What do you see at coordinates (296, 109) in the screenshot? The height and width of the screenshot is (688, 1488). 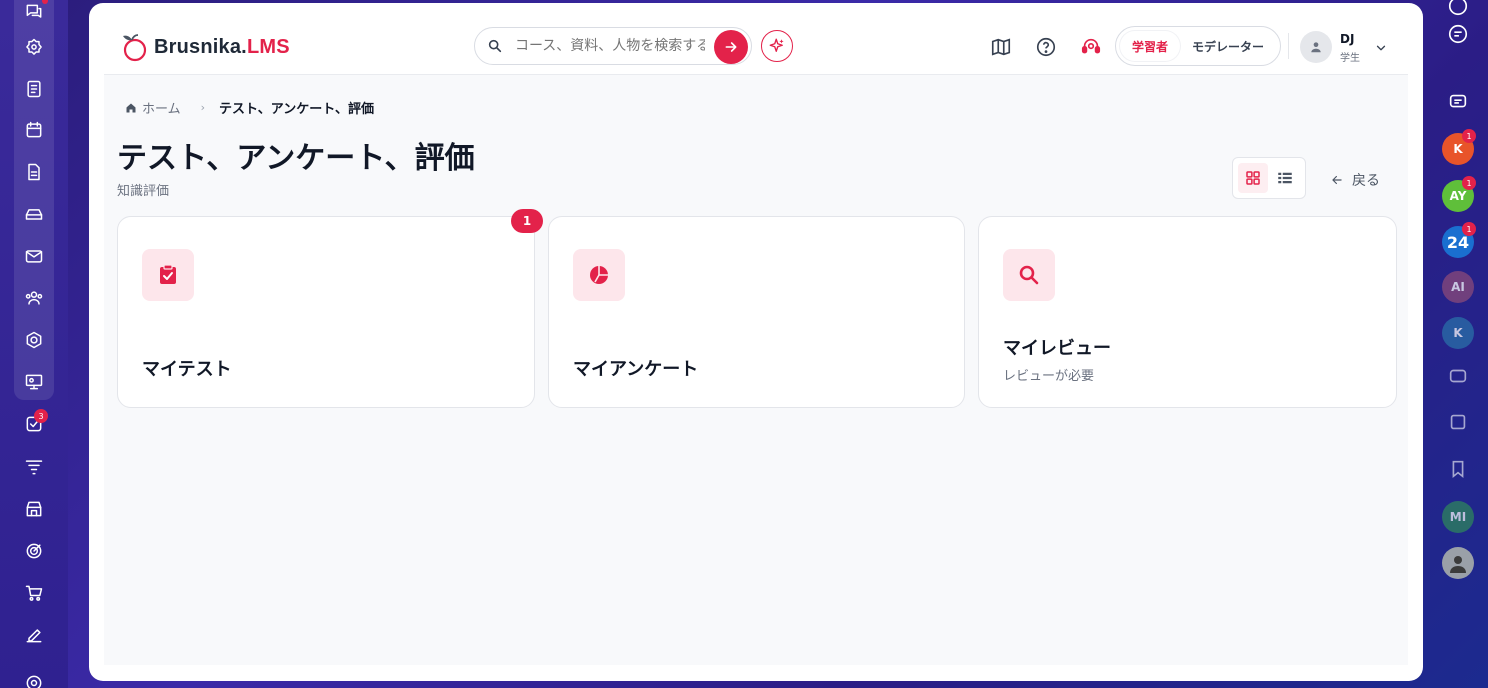 I see `breadcrumb-current: テスト、アンケート、評価` at bounding box center [296, 109].